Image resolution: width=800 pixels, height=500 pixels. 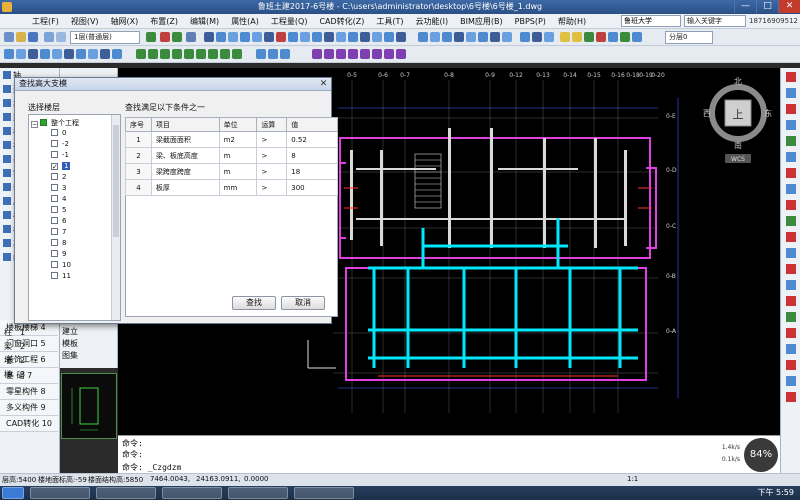 What do you see at coordinates (495, 37) in the screenshot?
I see `orbit-icon` at bounding box center [495, 37].